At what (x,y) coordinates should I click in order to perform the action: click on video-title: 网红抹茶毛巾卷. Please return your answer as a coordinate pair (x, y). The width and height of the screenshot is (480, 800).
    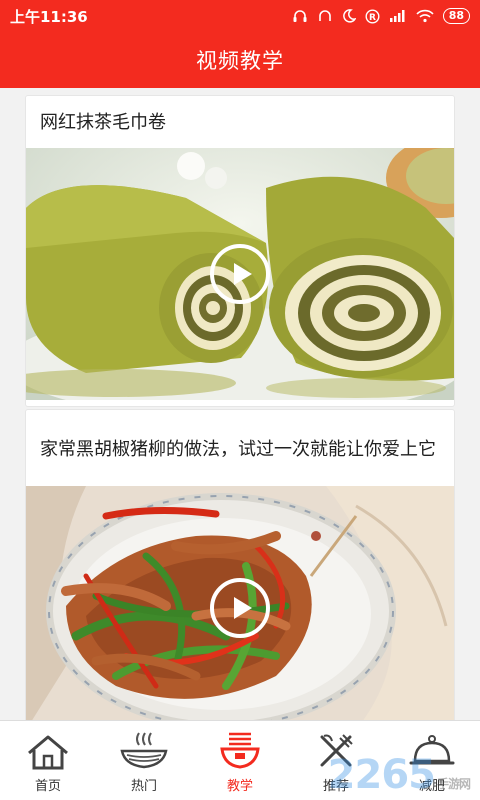
    Looking at the image, I should click on (240, 122).